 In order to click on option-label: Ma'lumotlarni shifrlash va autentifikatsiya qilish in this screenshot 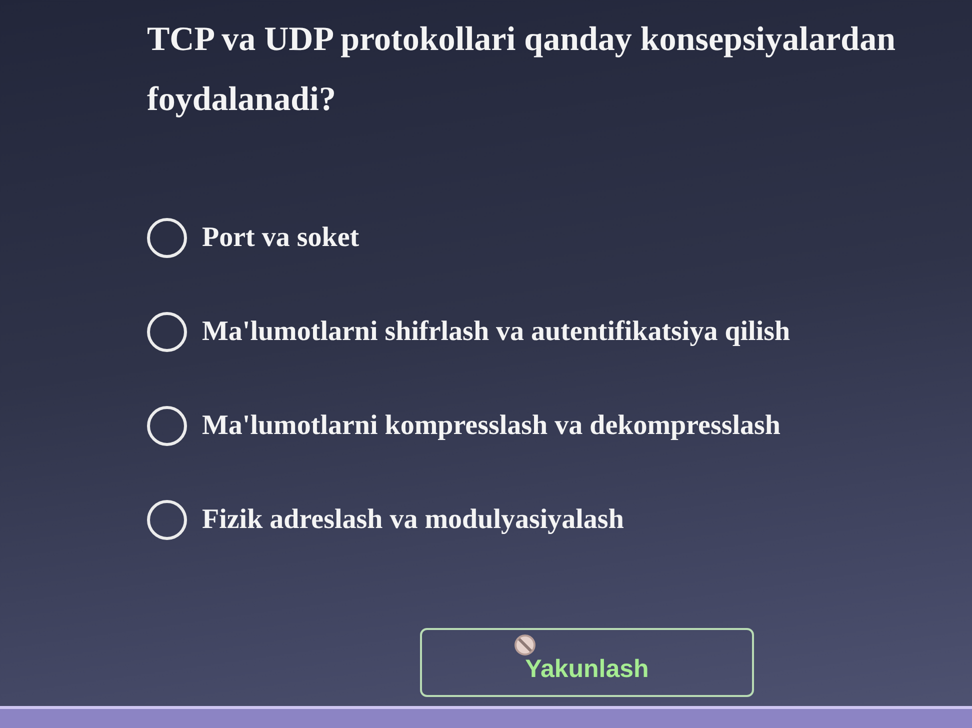, I will do `click(496, 332)`.